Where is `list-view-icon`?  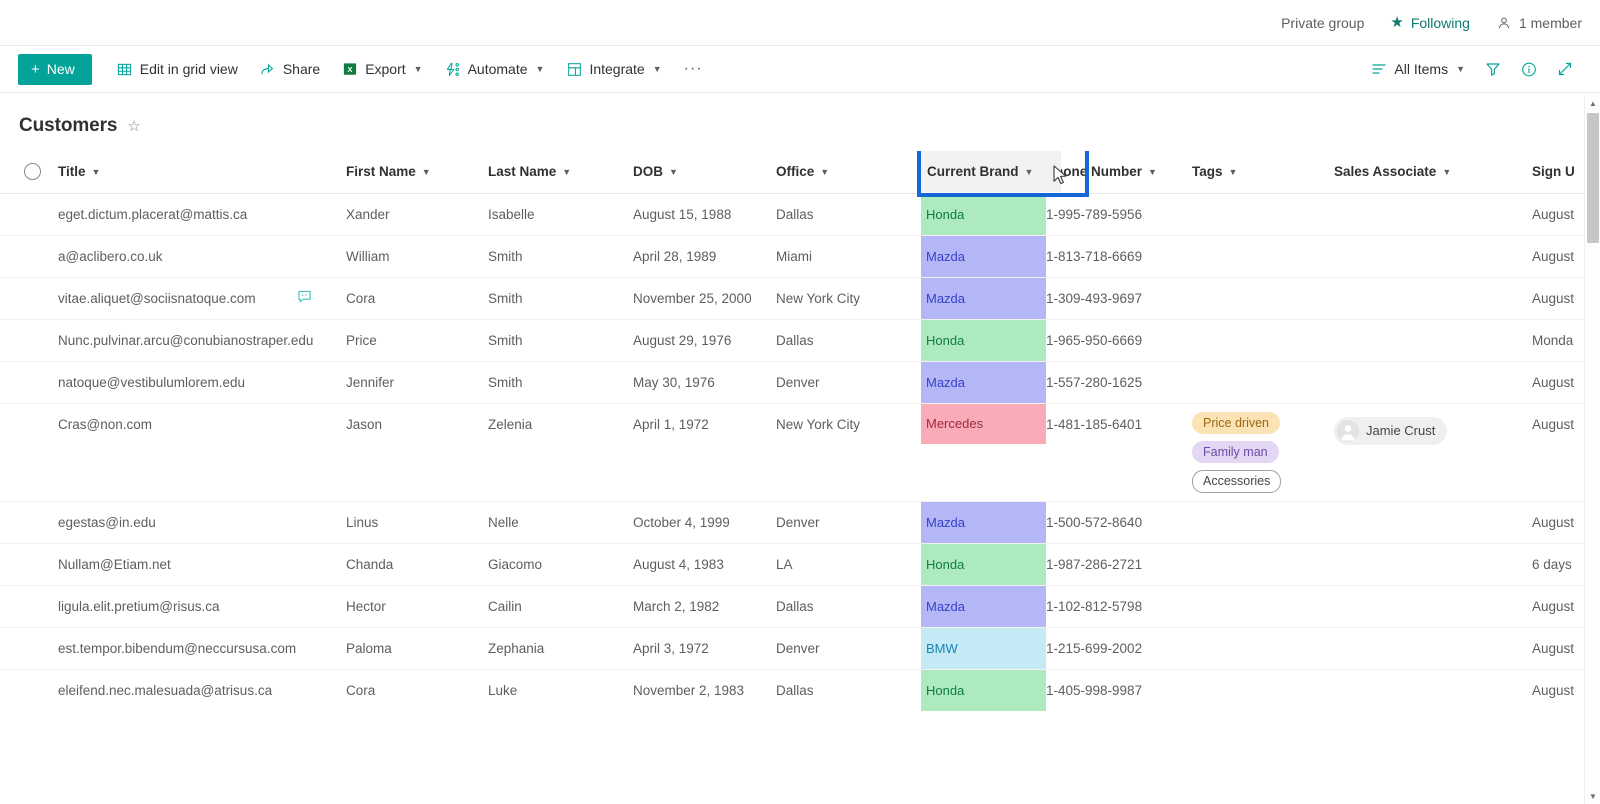 list-view-icon is located at coordinates (1379, 69).